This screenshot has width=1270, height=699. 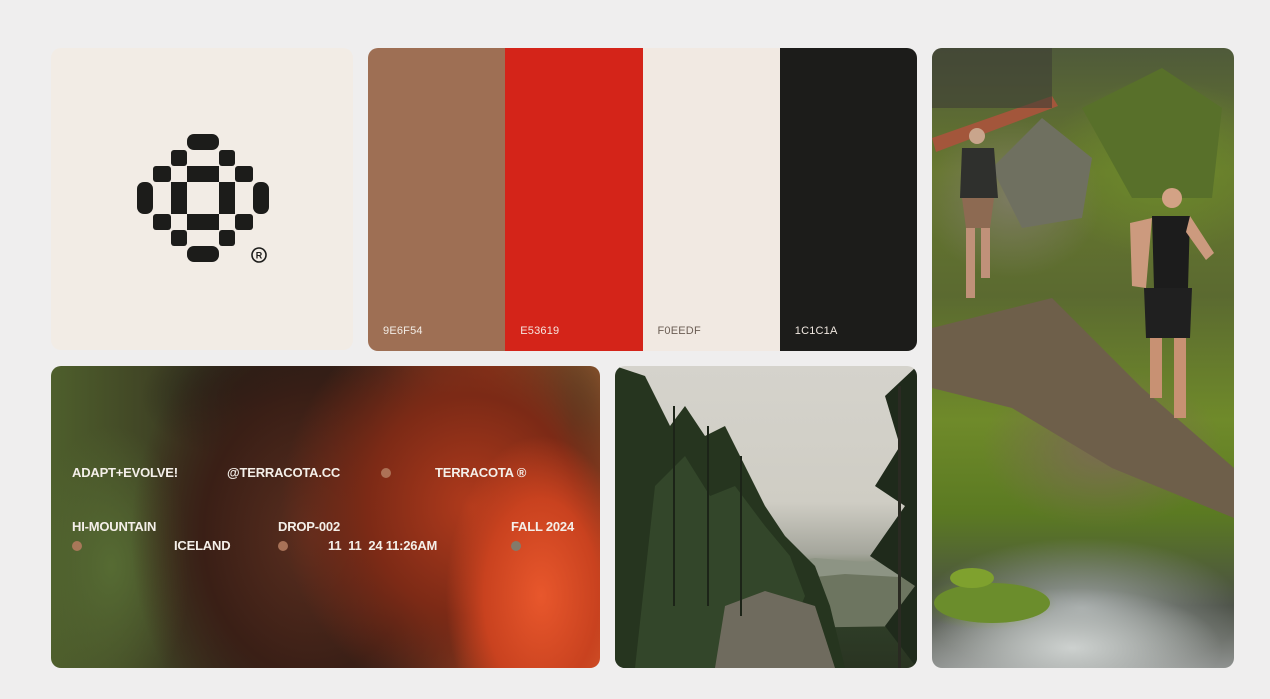 What do you see at coordinates (437, 199) in the screenshot?
I see `swatch-brown: 9E6F54` at bounding box center [437, 199].